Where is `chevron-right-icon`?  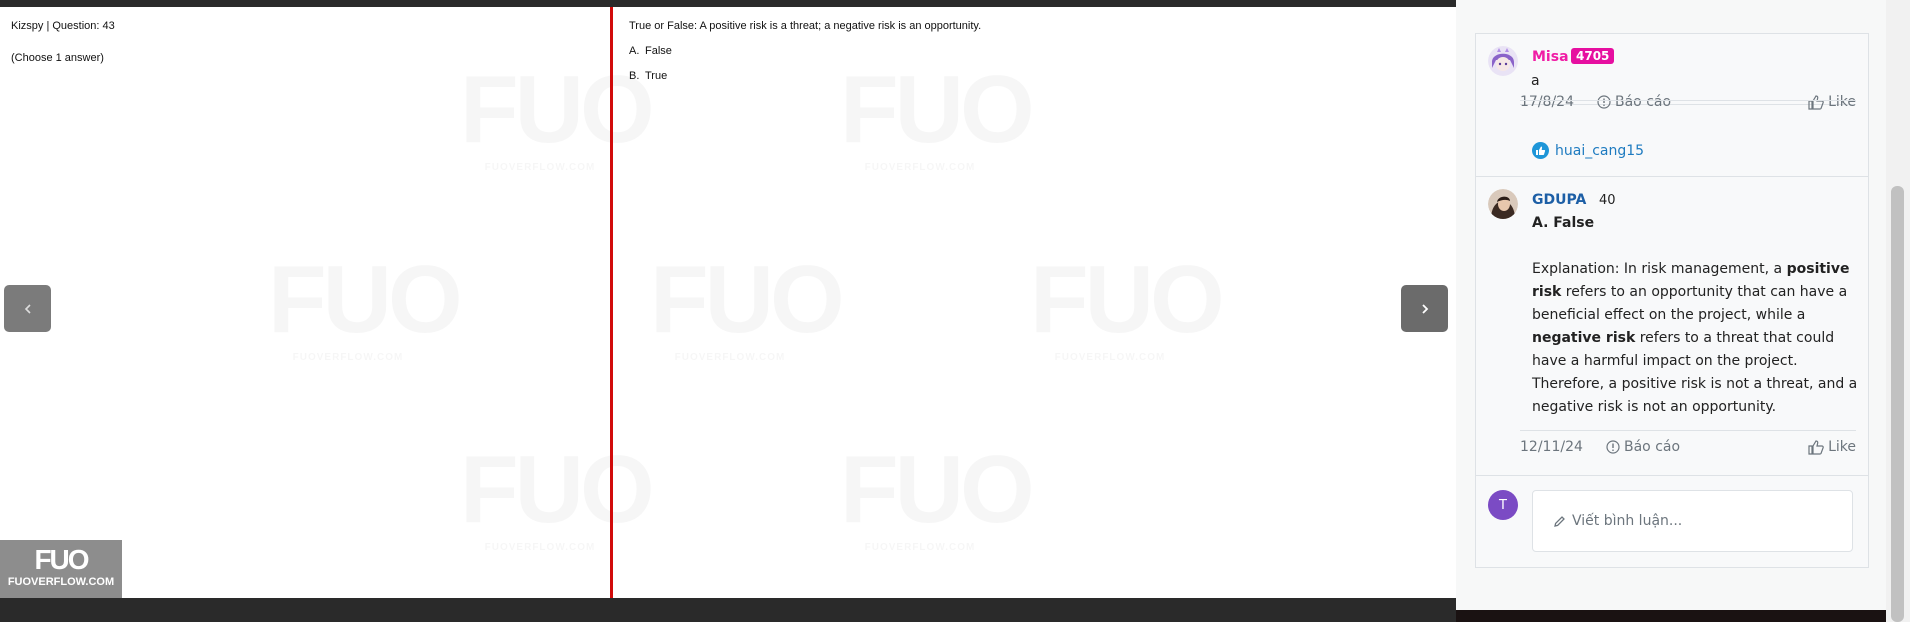
chevron-right-icon is located at coordinates (1424, 308).